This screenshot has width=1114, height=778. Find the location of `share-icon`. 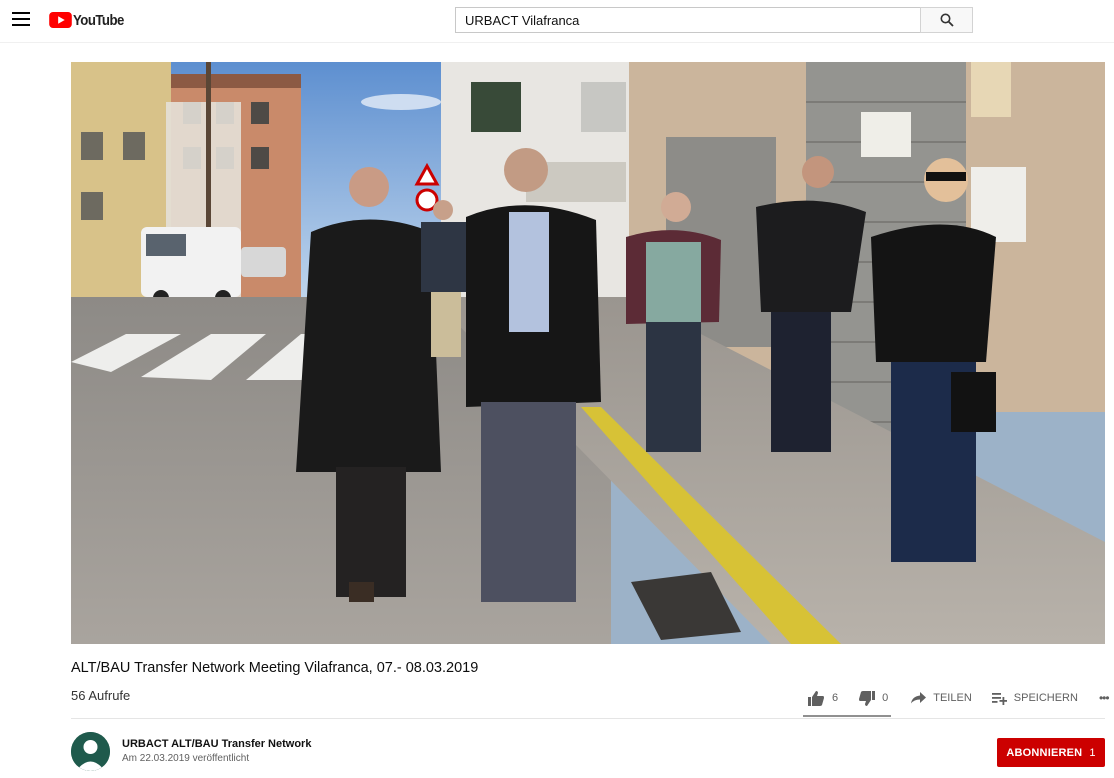

share-icon is located at coordinates (919, 698).